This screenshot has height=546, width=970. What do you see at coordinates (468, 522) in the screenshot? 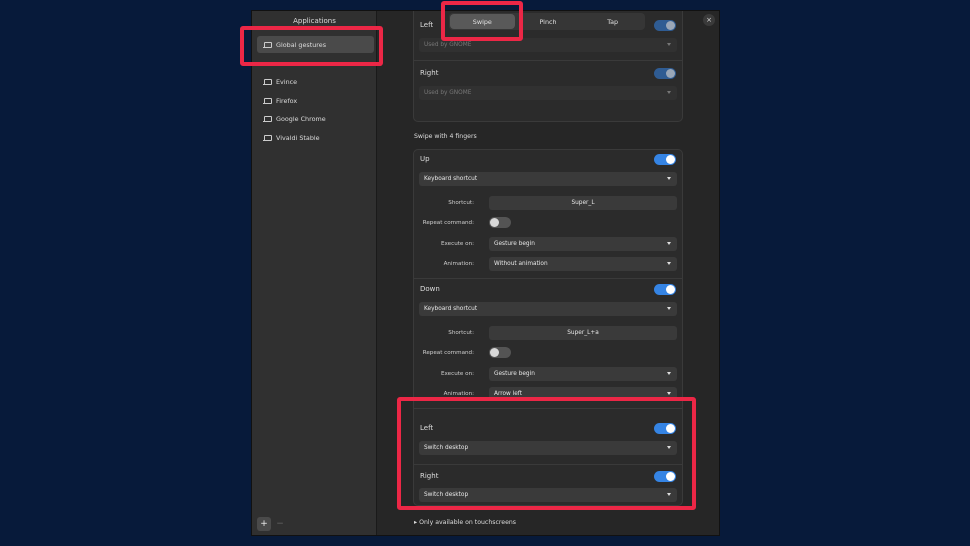
I see `expander-label: Only available on touchscreens` at bounding box center [468, 522].